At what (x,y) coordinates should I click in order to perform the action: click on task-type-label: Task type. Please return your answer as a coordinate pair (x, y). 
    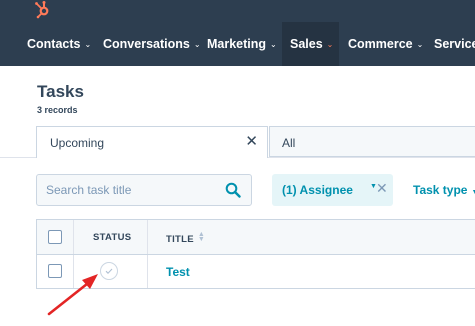
    Looking at the image, I should click on (440, 190).